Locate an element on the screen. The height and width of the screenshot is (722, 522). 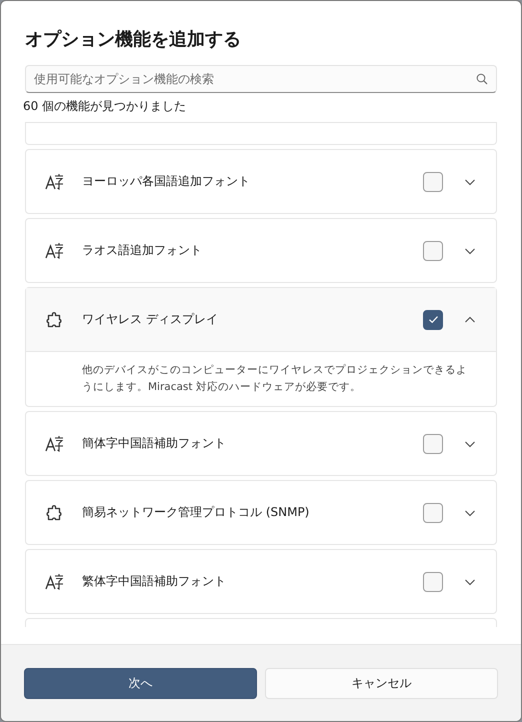
feature-description: 他のデバイスがこのコンピューターにワイヤレスでプロジェクションできるようにします。Miracast 対応のハードウェアが必要です。 is located at coordinates (274, 379).